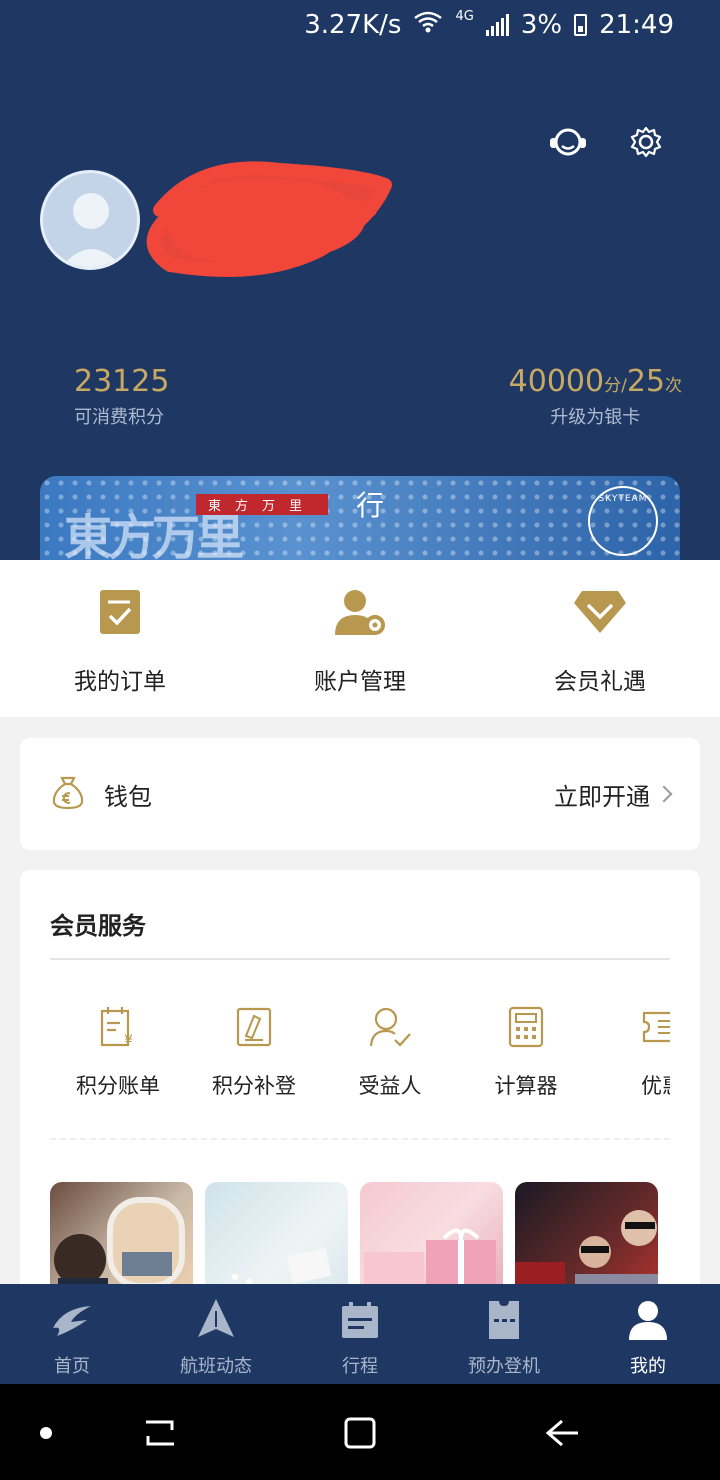  Describe the element at coordinates (655, 1086) in the screenshot. I see `service-label: 优惠` at that location.